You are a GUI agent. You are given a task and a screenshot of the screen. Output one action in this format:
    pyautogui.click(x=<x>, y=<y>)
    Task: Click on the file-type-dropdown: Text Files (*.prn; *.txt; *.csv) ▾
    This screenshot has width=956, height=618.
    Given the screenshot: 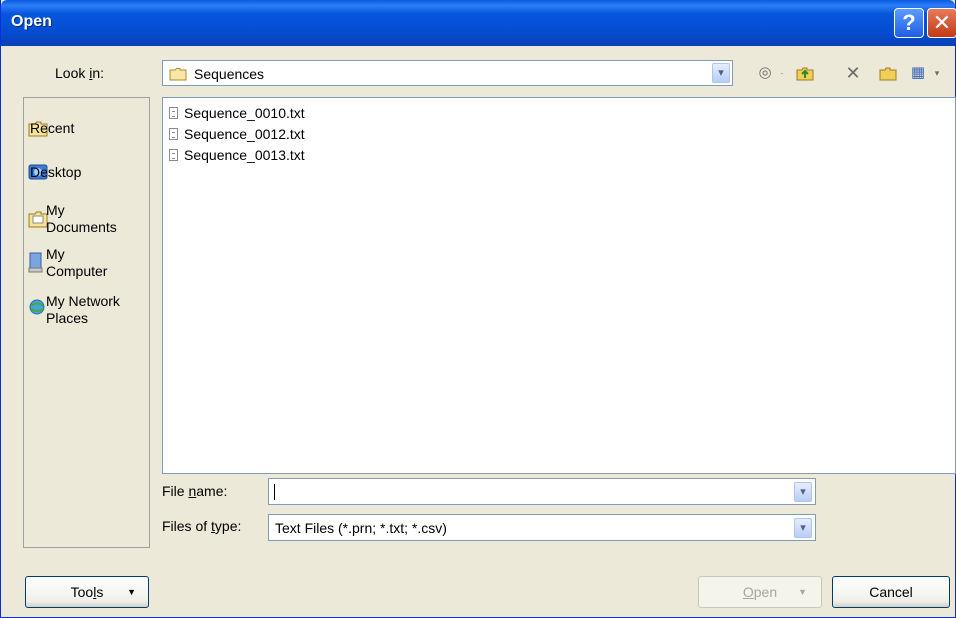 What is the action you would take?
    pyautogui.click(x=542, y=527)
    